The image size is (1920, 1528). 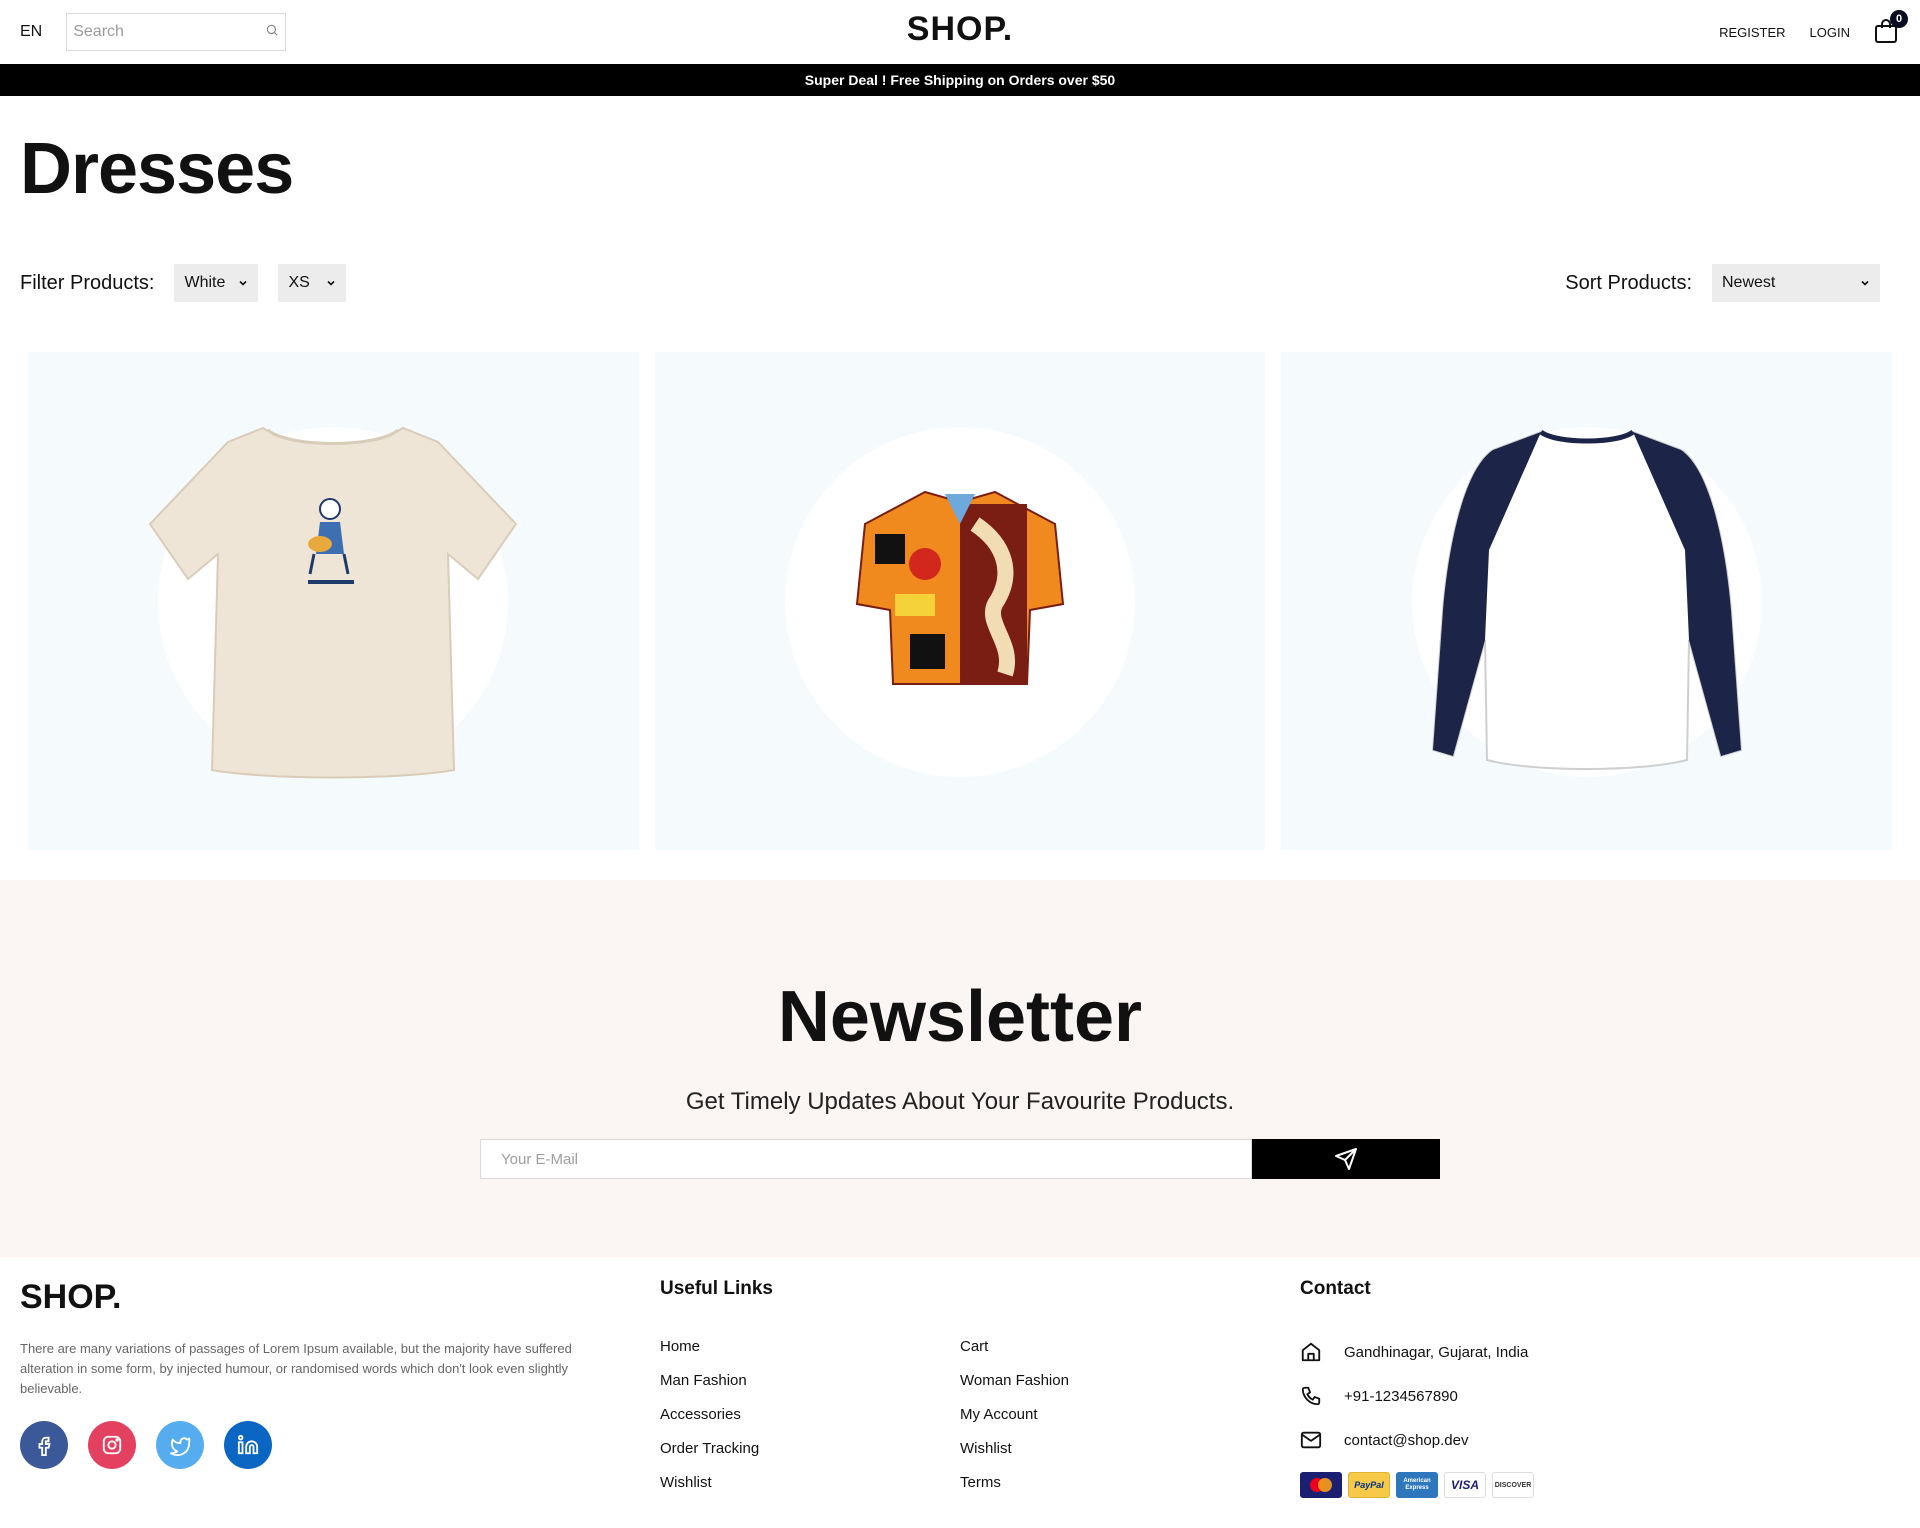 I want to click on facebook-icon, so click(x=44, y=1446).